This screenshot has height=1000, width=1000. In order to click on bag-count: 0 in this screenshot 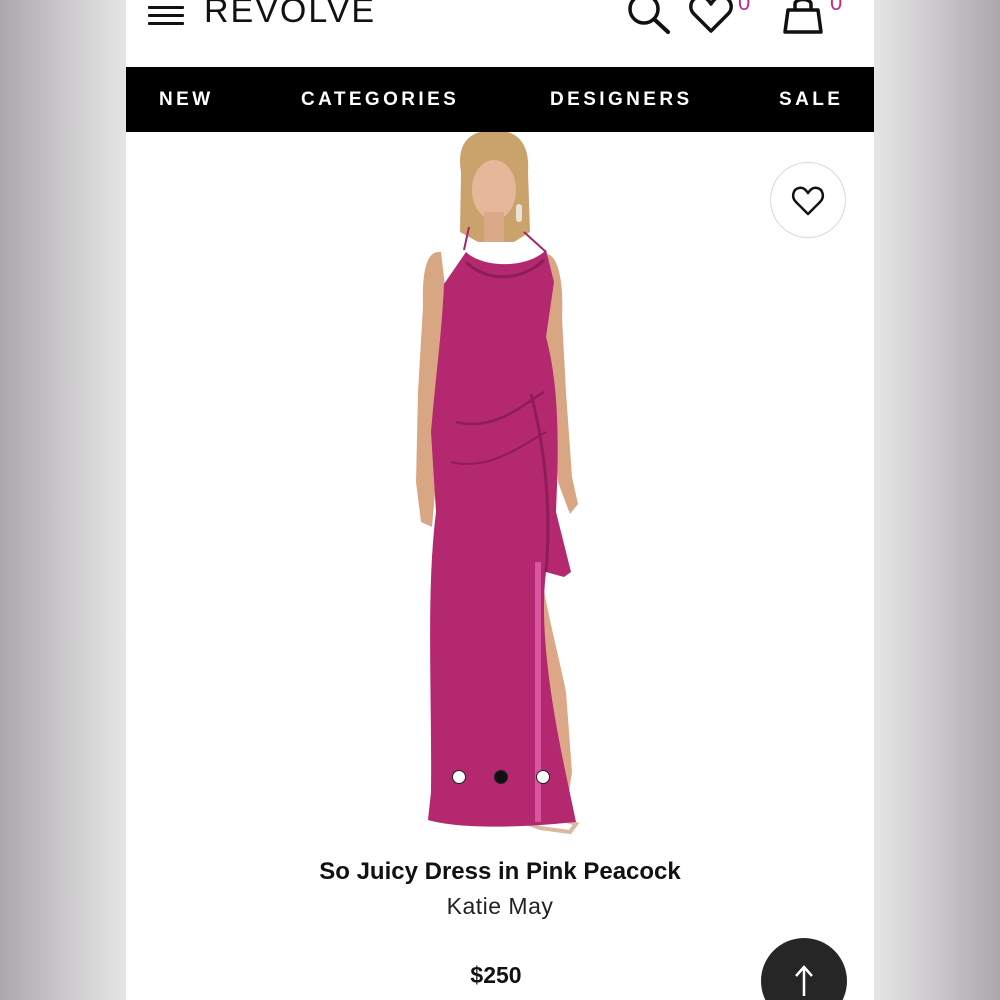, I will do `click(836, 7)`.